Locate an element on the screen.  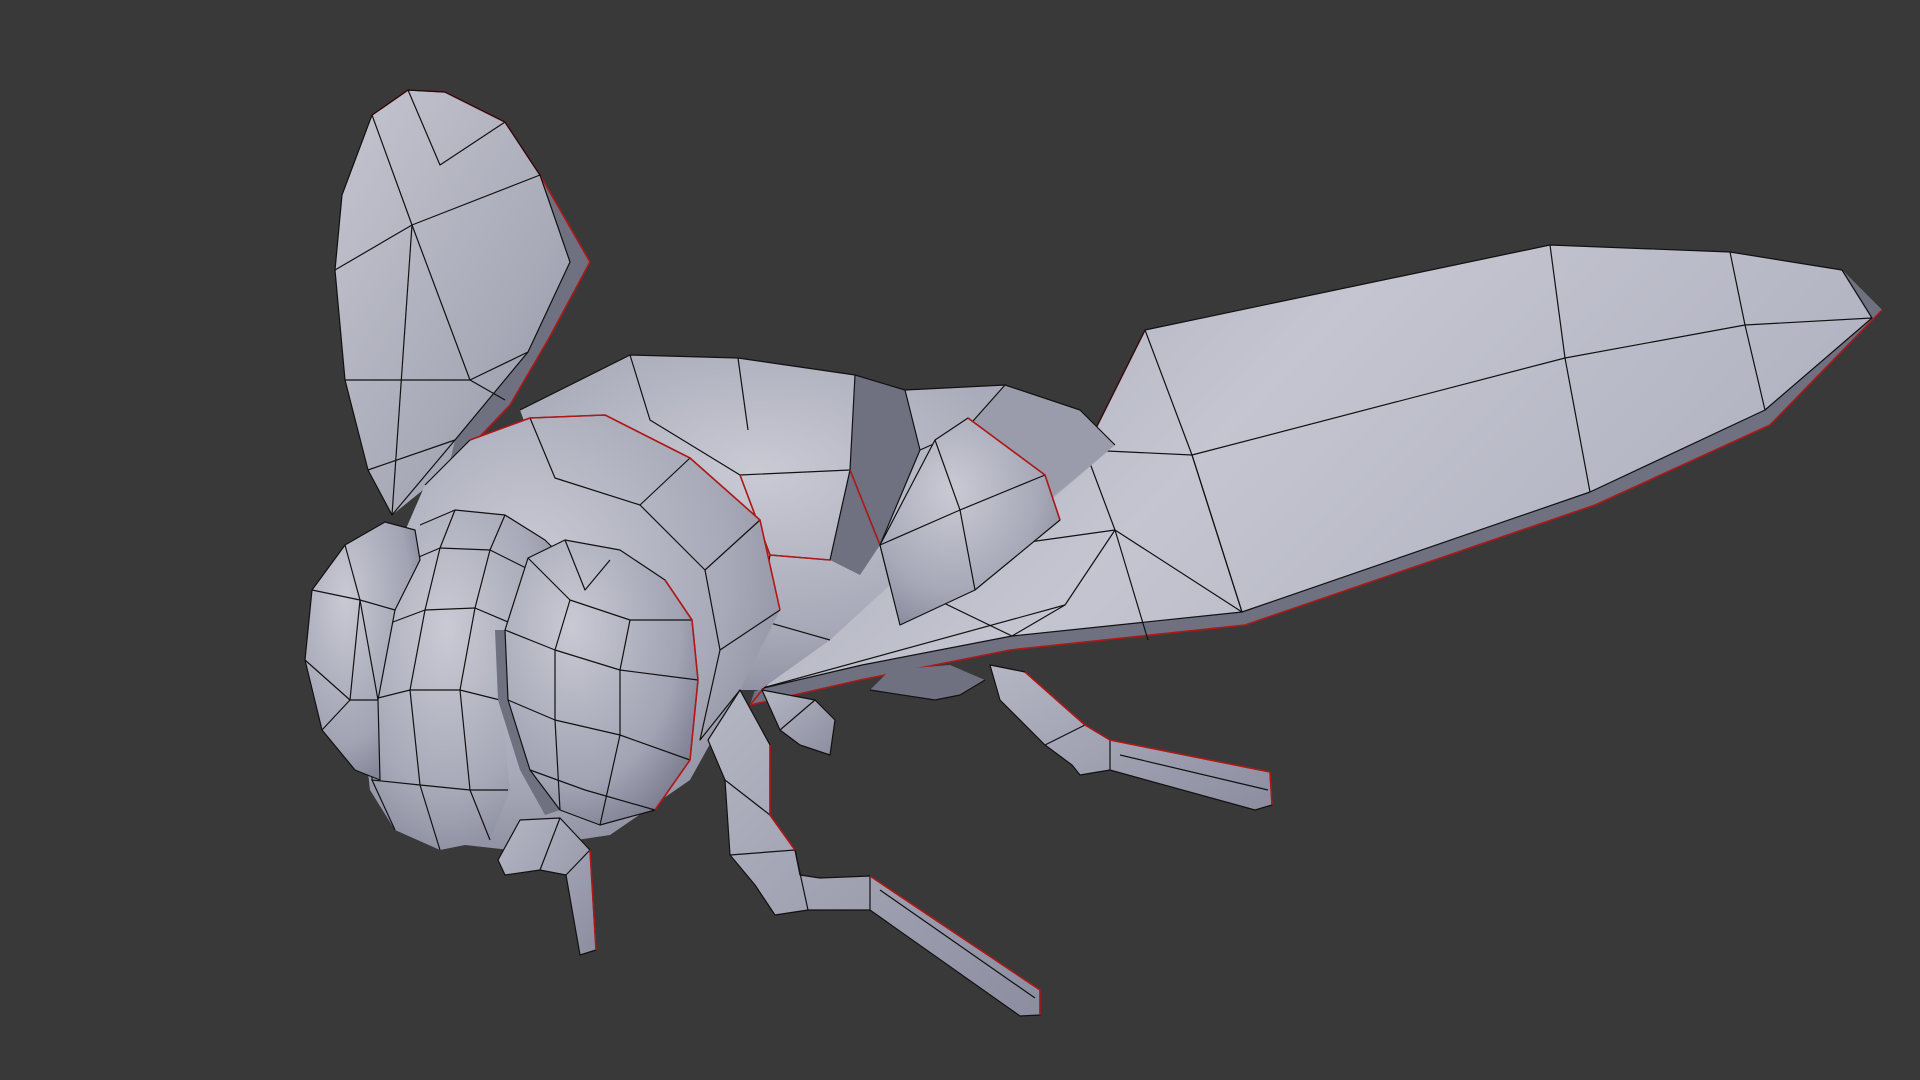
middle-leg is located at coordinates (798, 722).